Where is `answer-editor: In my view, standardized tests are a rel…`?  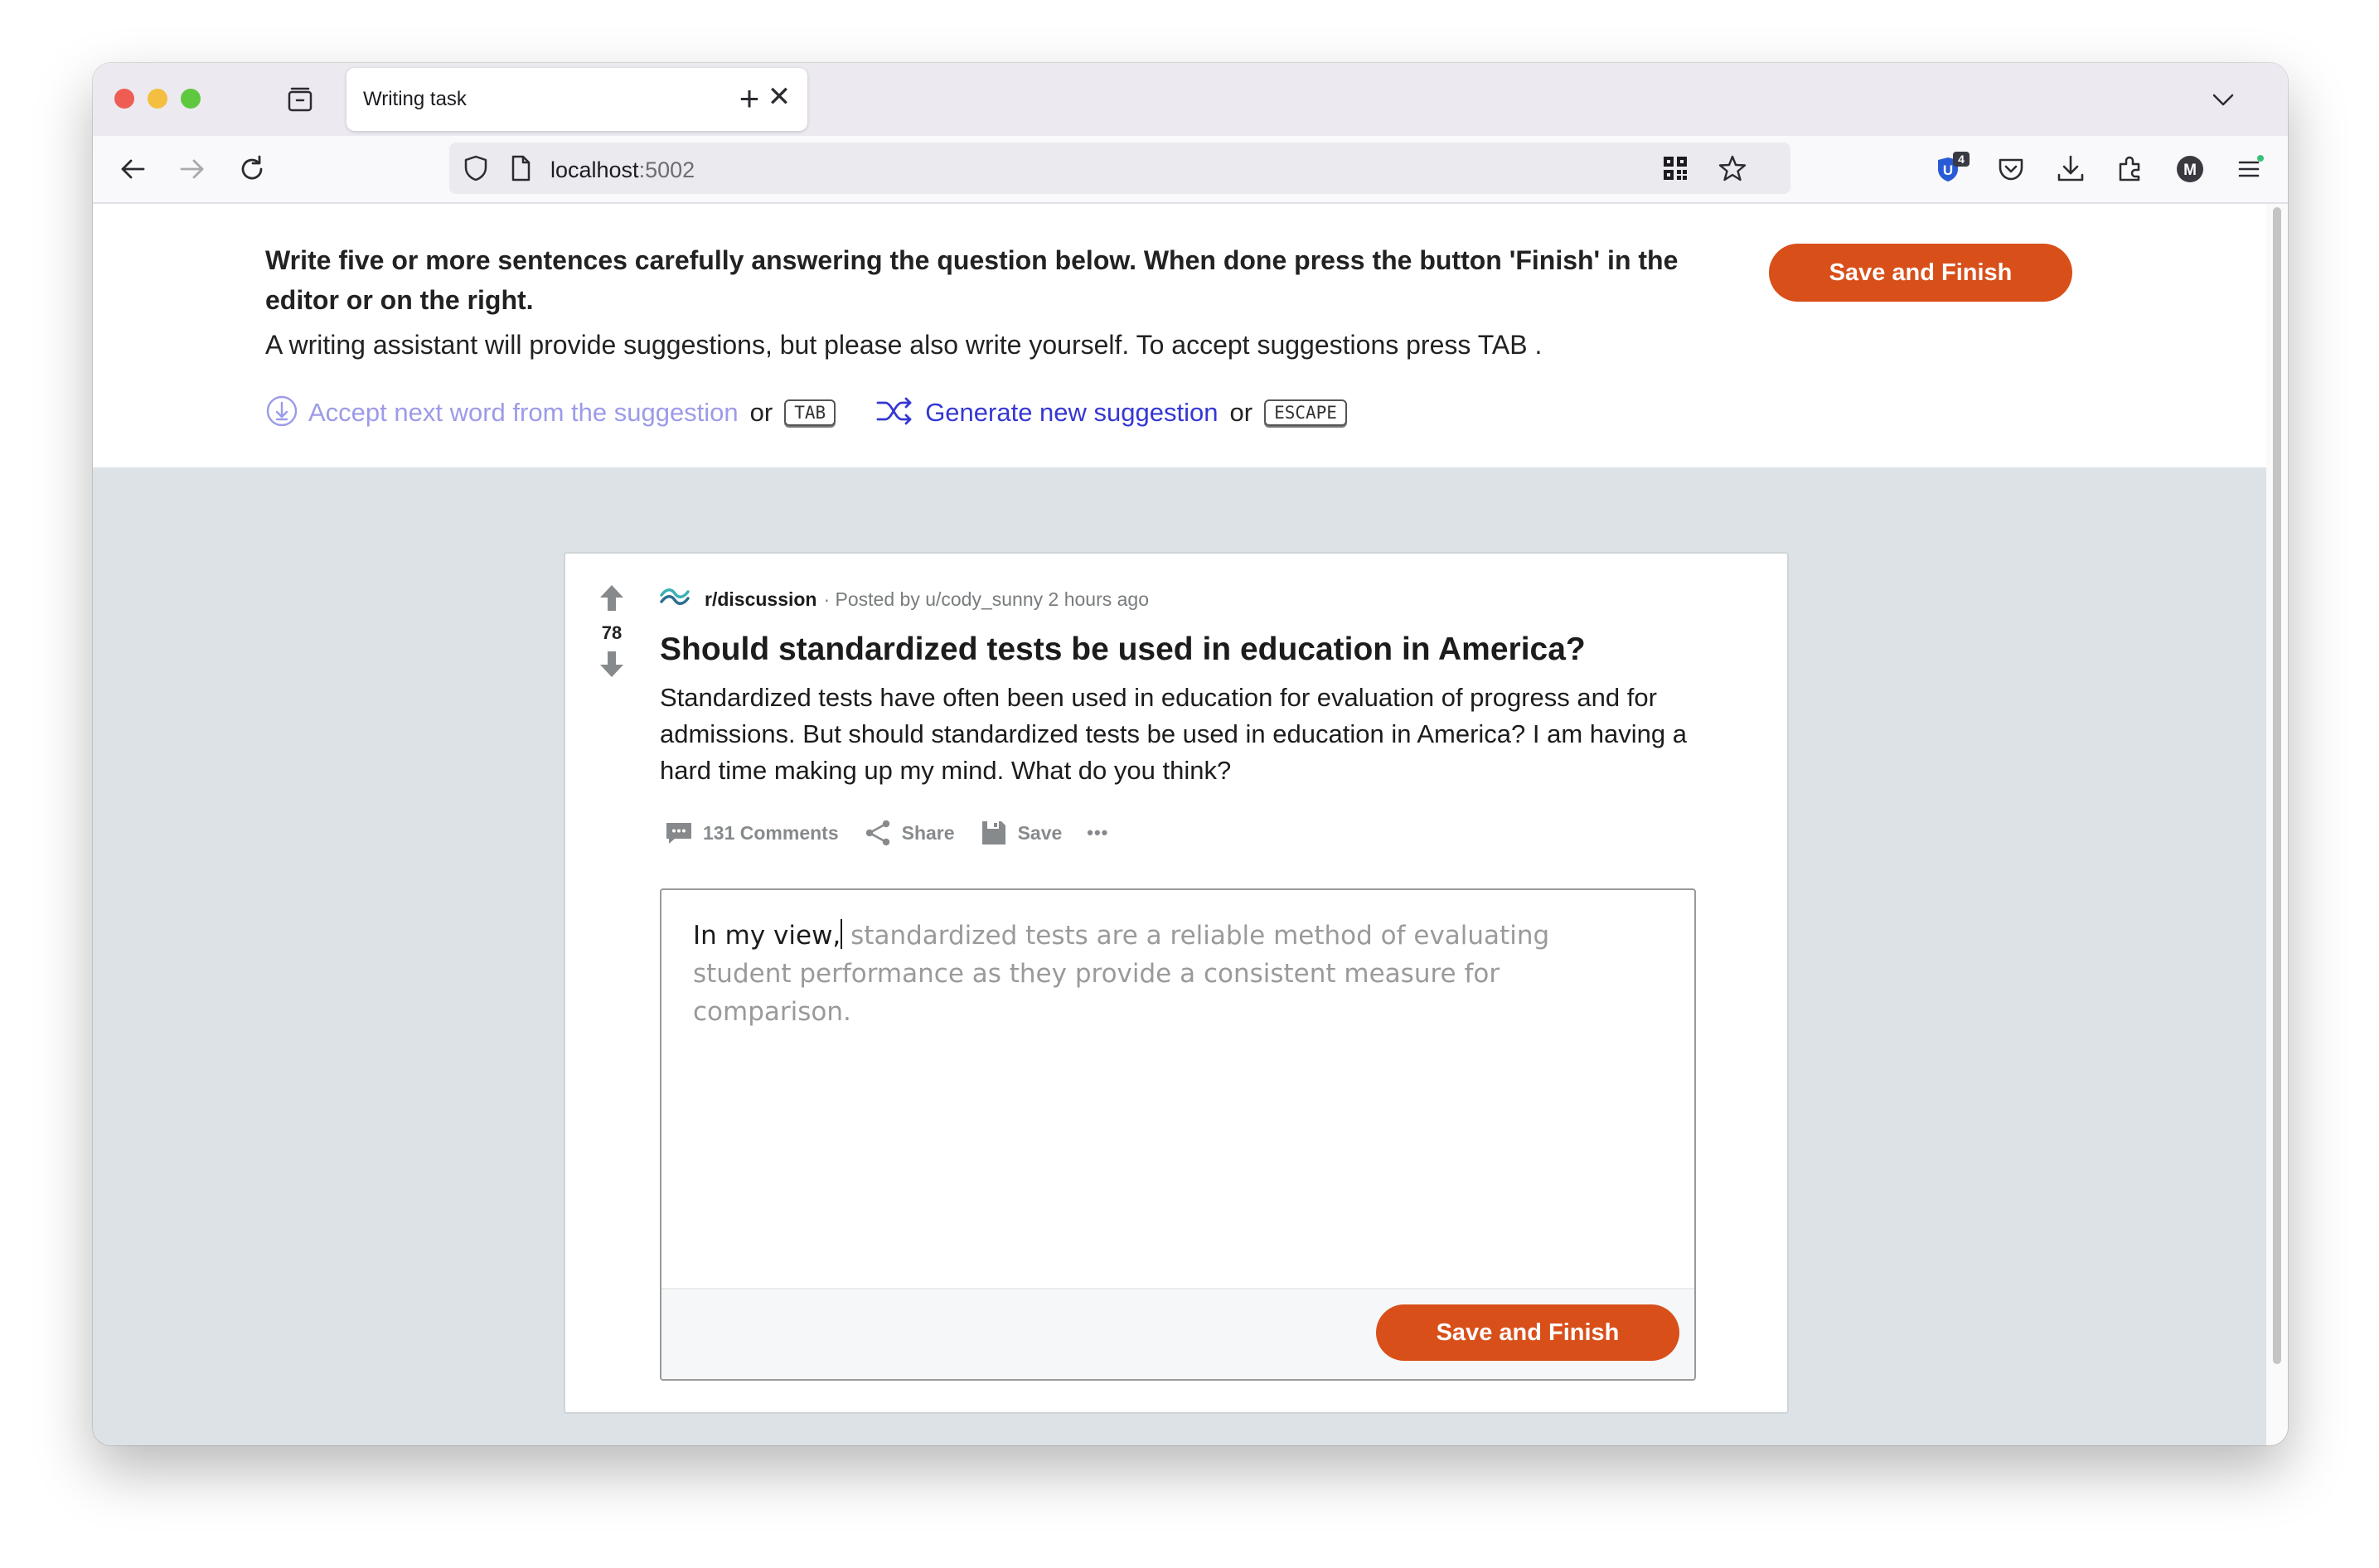 answer-editor: In my view, standardized tests are a rel… is located at coordinates (1178, 1134).